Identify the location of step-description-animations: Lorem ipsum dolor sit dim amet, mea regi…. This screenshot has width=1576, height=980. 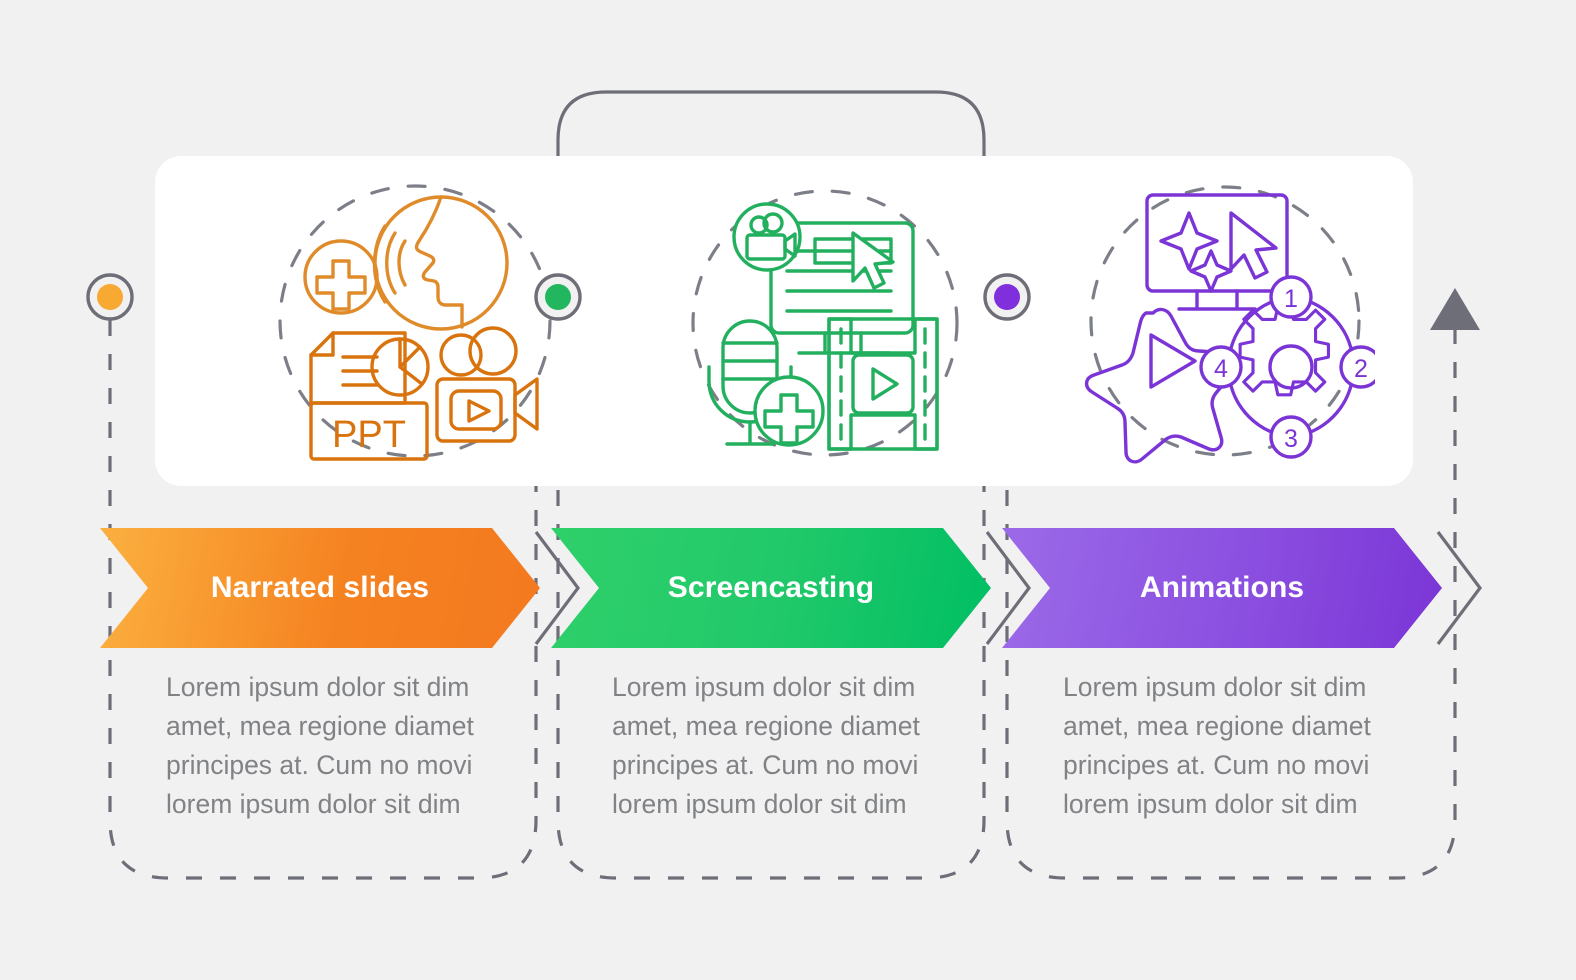
(1217, 745).